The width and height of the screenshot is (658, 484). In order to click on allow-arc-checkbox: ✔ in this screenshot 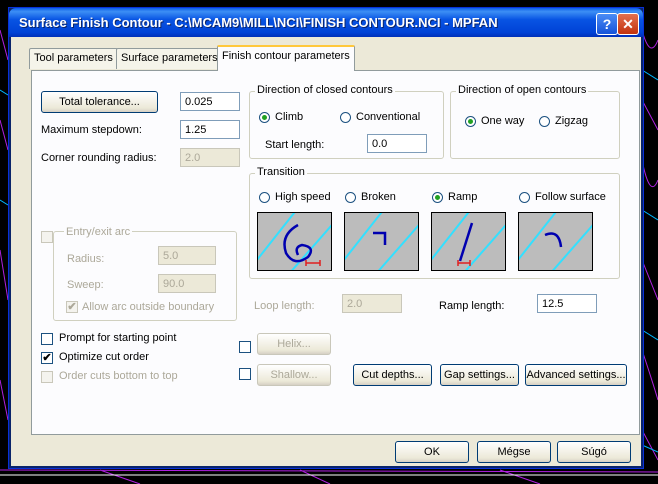, I will do `click(72, 307)`.